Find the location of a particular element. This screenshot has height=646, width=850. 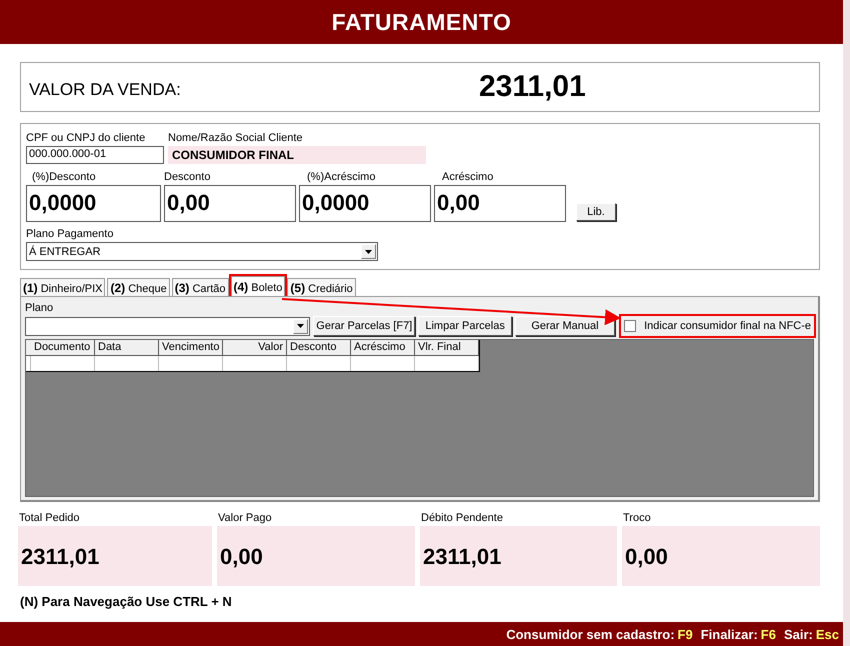

field-label: Desconto is located at coordinates (187, 178).